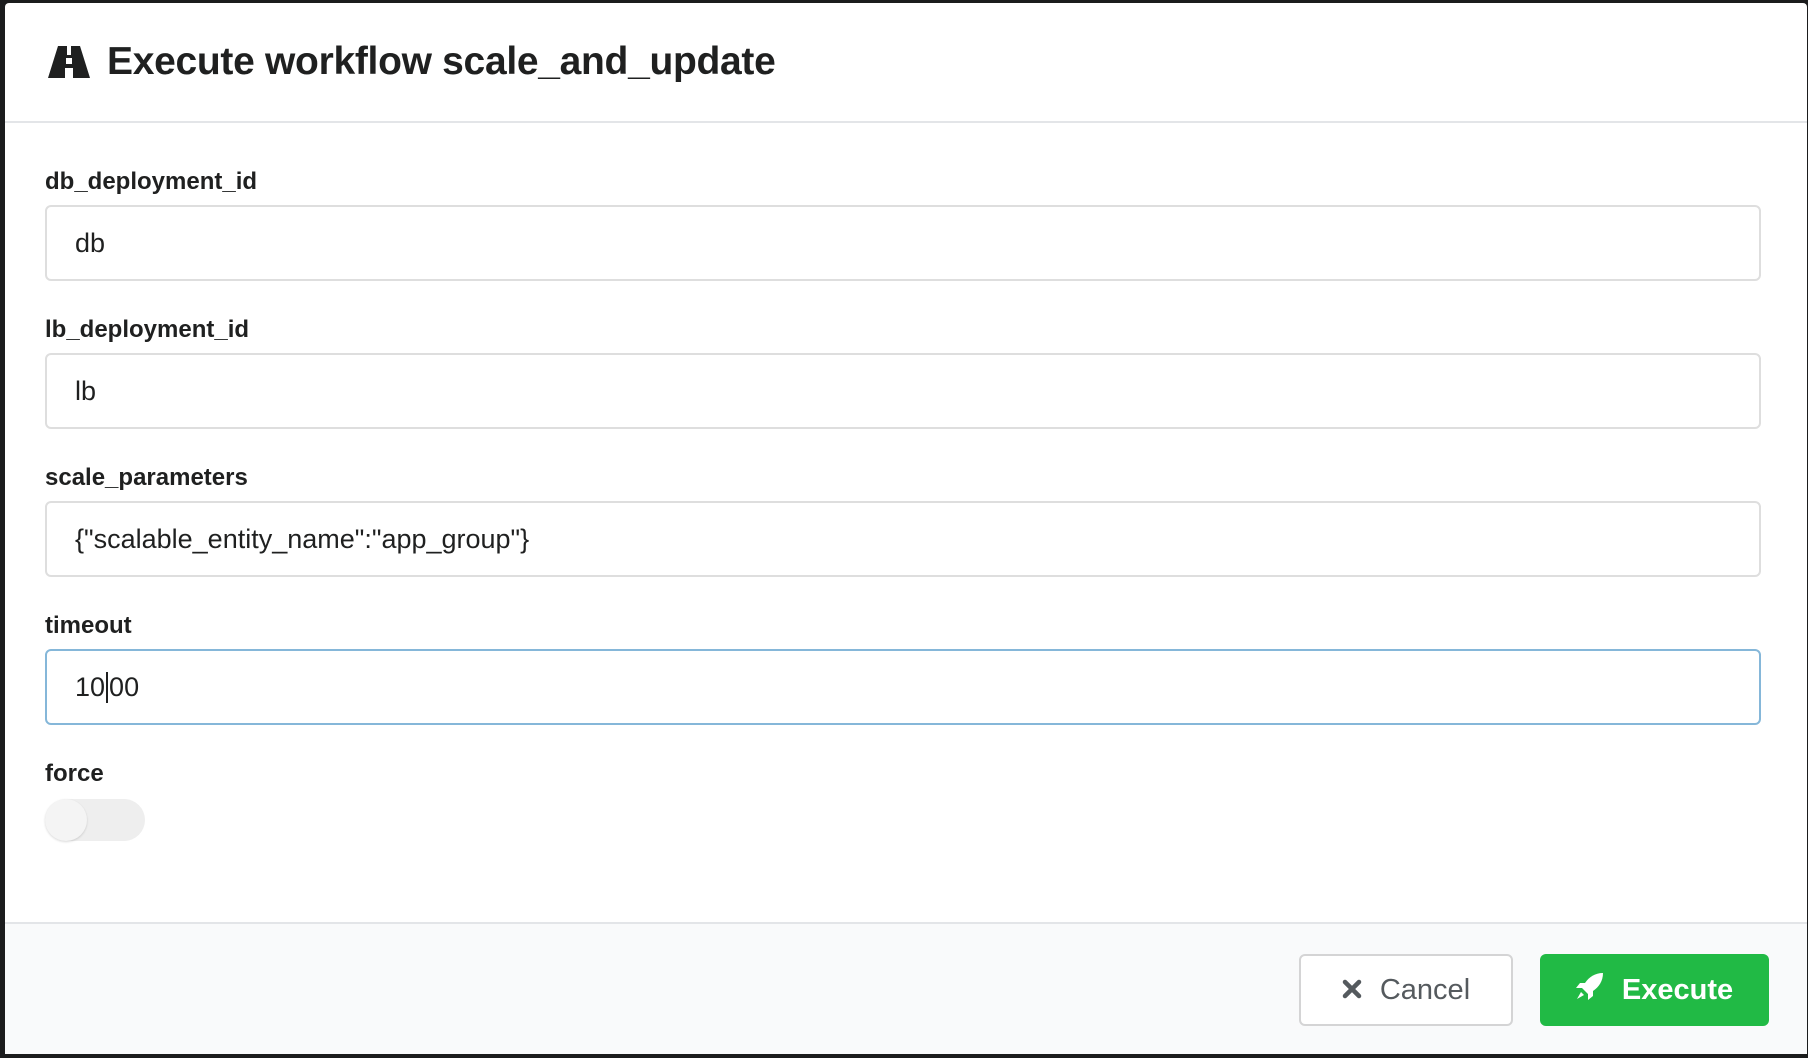 The width and height of the screenshot is (1808, 1058). What do you see at coordinates (90, 242) in the screenshot?
I see `input-value: db` at bounding box center [90, 242].